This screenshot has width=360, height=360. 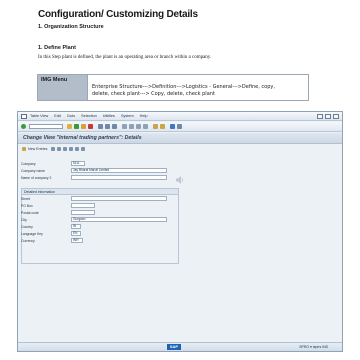 What do you see at coordinates (71, 27) in the screenshot?
I see `section-title: 1. Organization Structure` at bounding box center [71, 27].